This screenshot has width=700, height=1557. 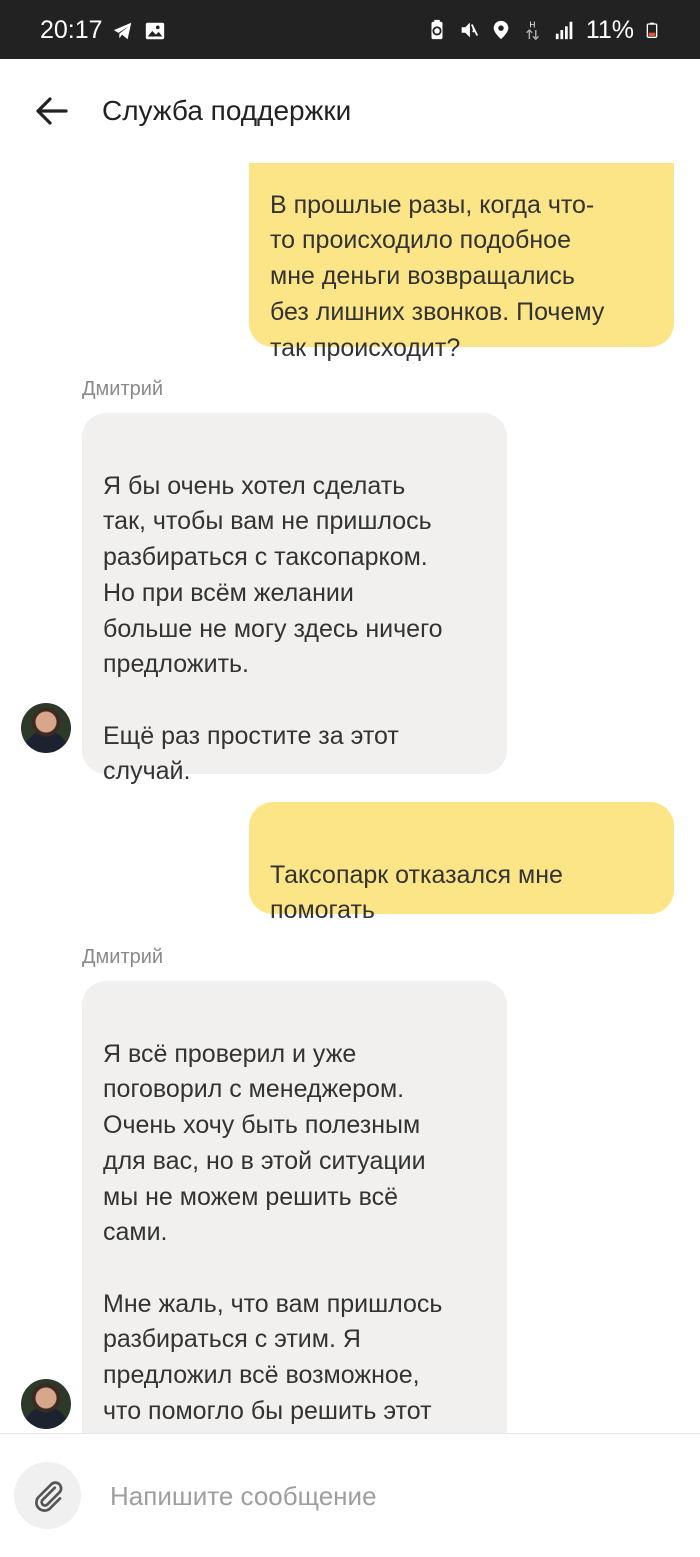 What do you see at coordinates (564, 30) in the screenshot?
I see `signal-icon` at bounding box center [564, 30].